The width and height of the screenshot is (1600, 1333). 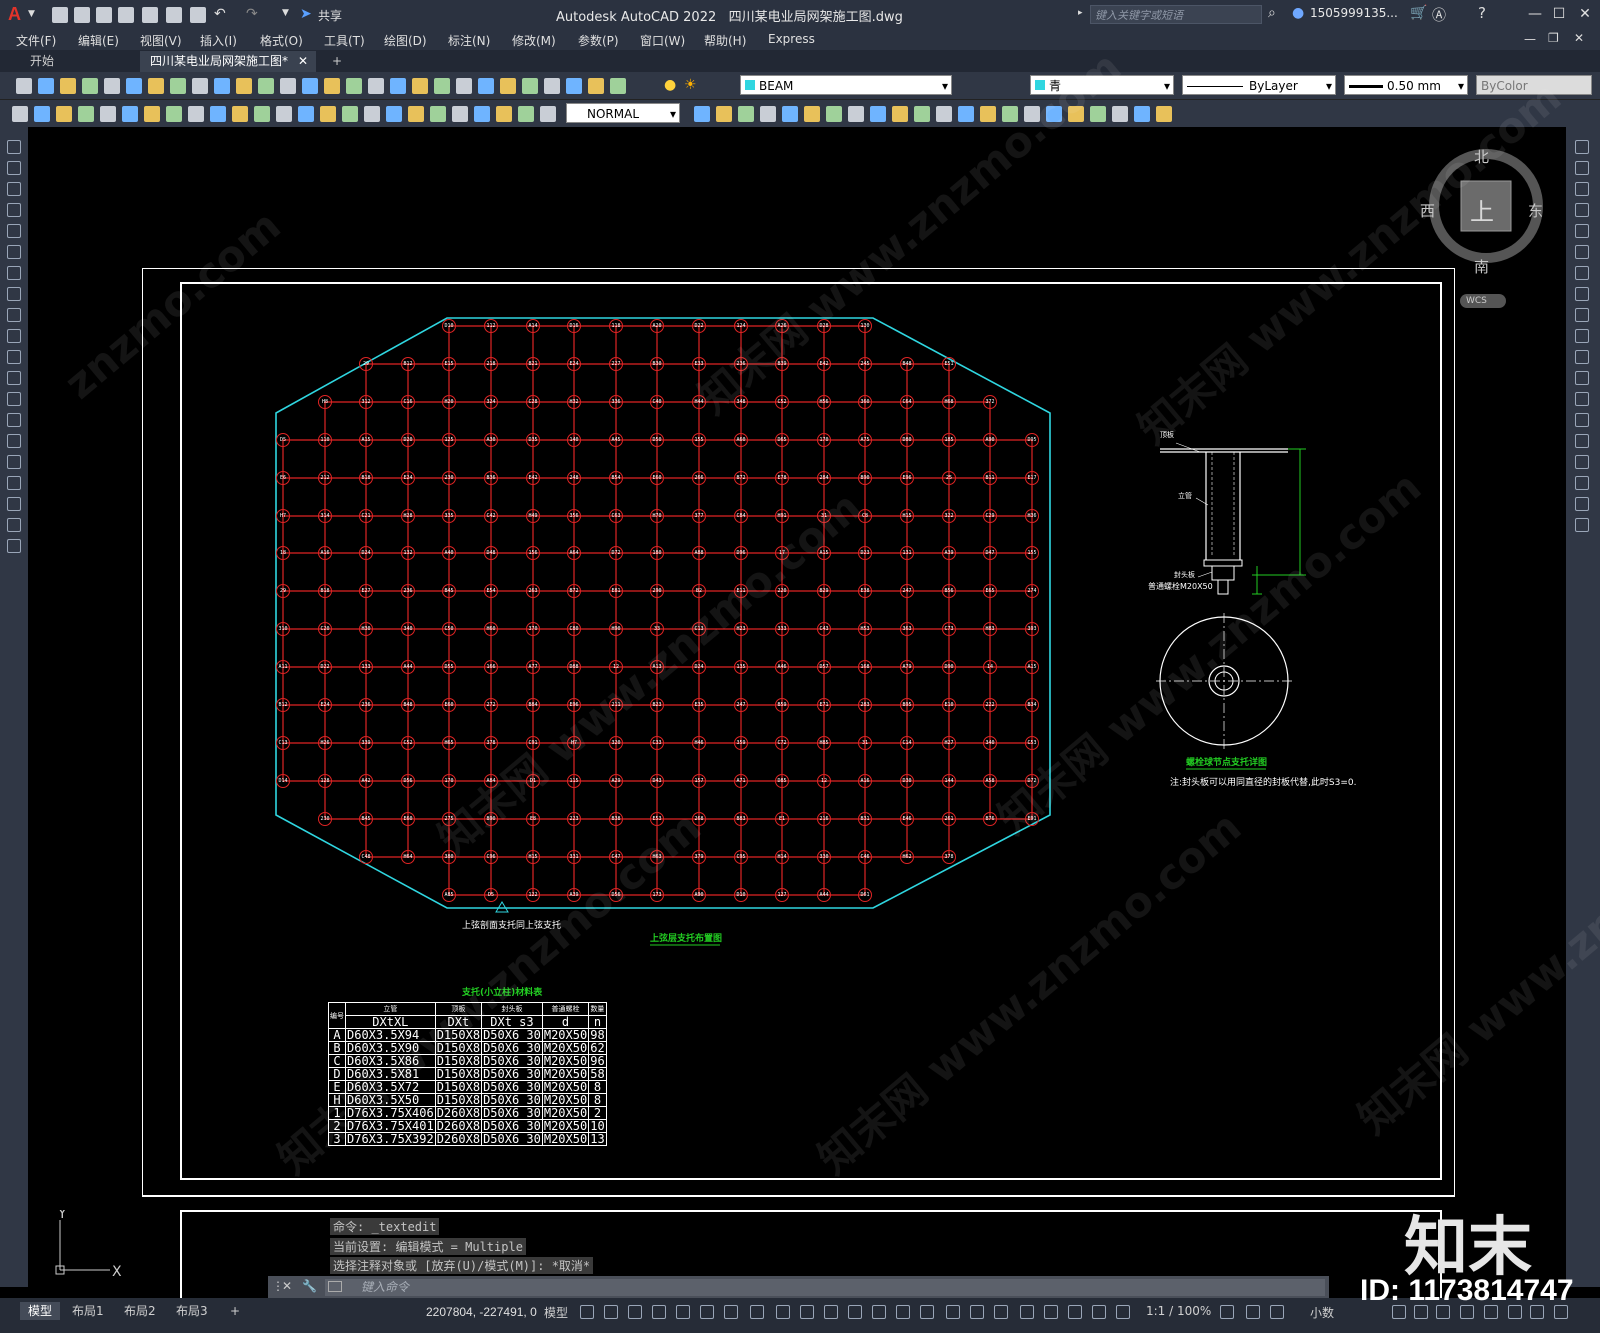 What do you see at coordinates (616, 478) in the screenshot?
I see `node-label: B54` at bounding box center [616, 478].